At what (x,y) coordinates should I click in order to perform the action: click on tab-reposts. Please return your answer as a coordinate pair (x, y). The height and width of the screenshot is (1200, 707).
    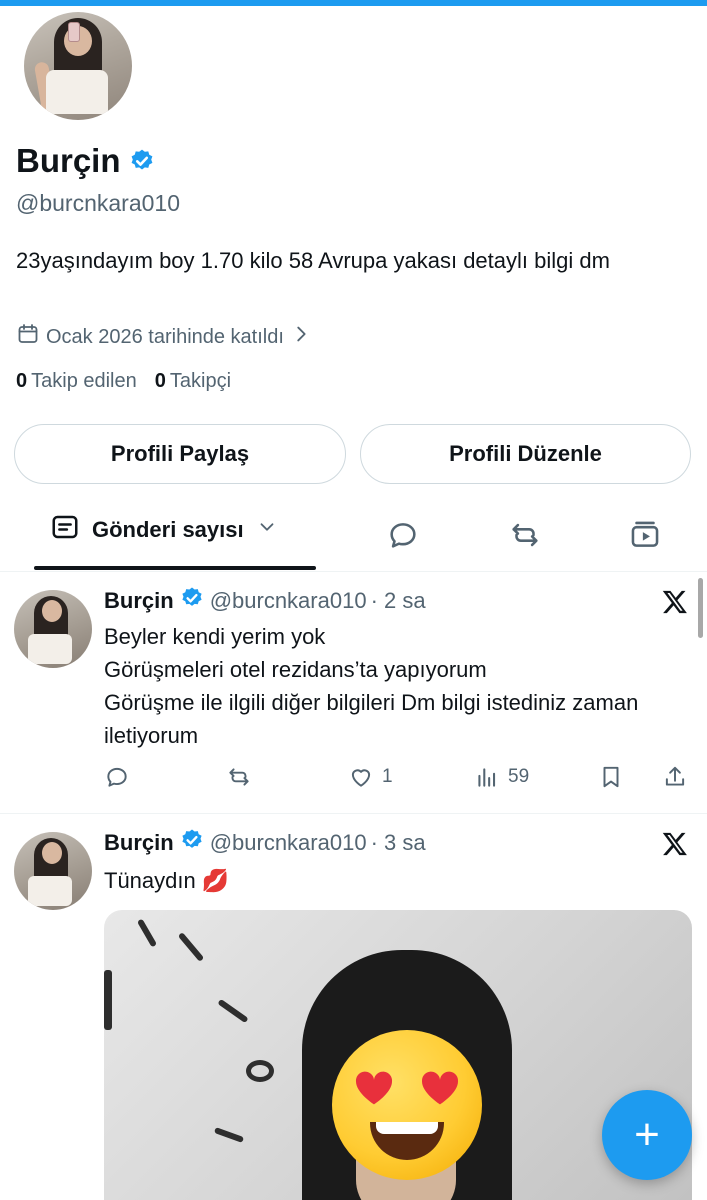
    Looking at the image, I should click on (525, 535).